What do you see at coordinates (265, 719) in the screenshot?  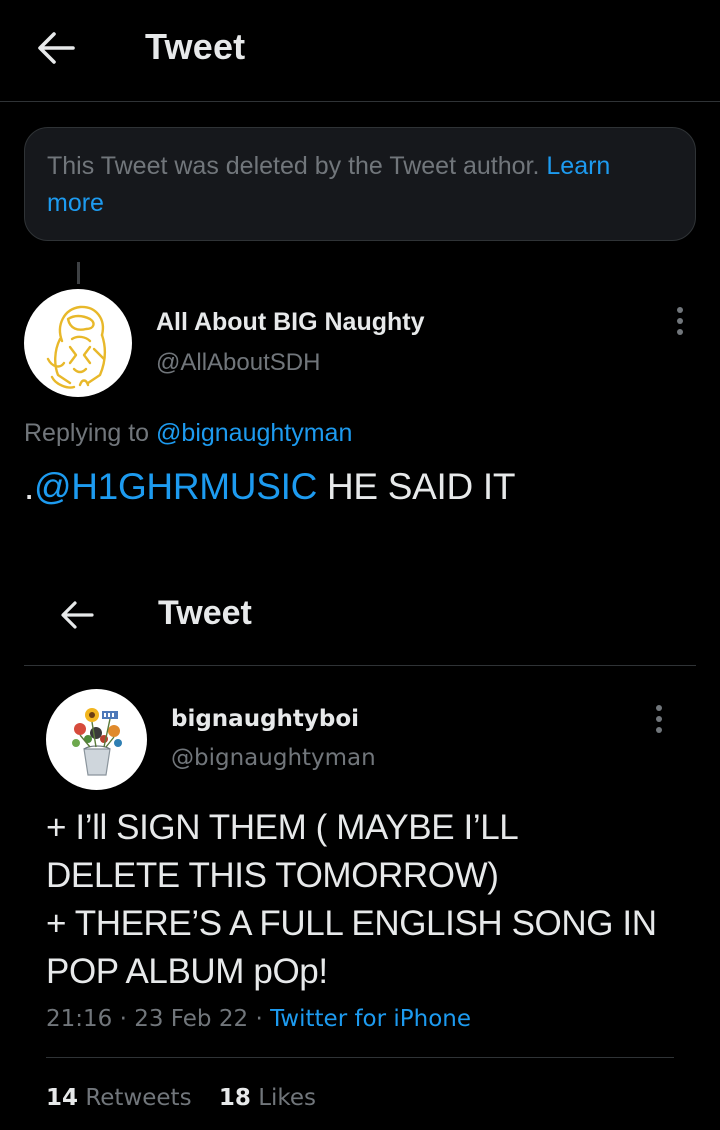 I see `embedded-author-name: bignaughtyboi` at bounding box center [265, 719].